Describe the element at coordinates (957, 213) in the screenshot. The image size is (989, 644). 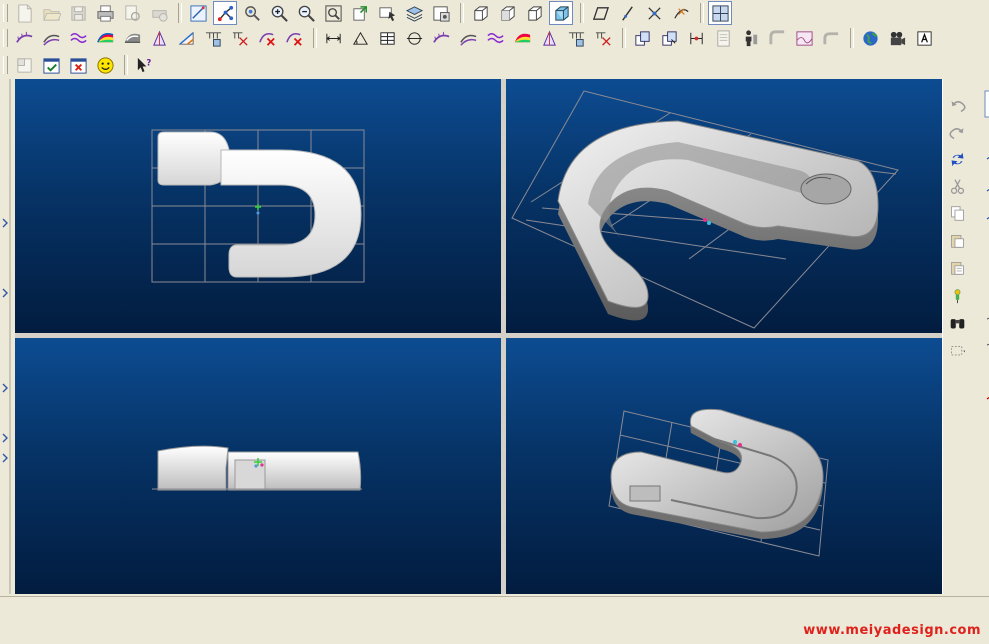
I see `copy-icon` at that location.